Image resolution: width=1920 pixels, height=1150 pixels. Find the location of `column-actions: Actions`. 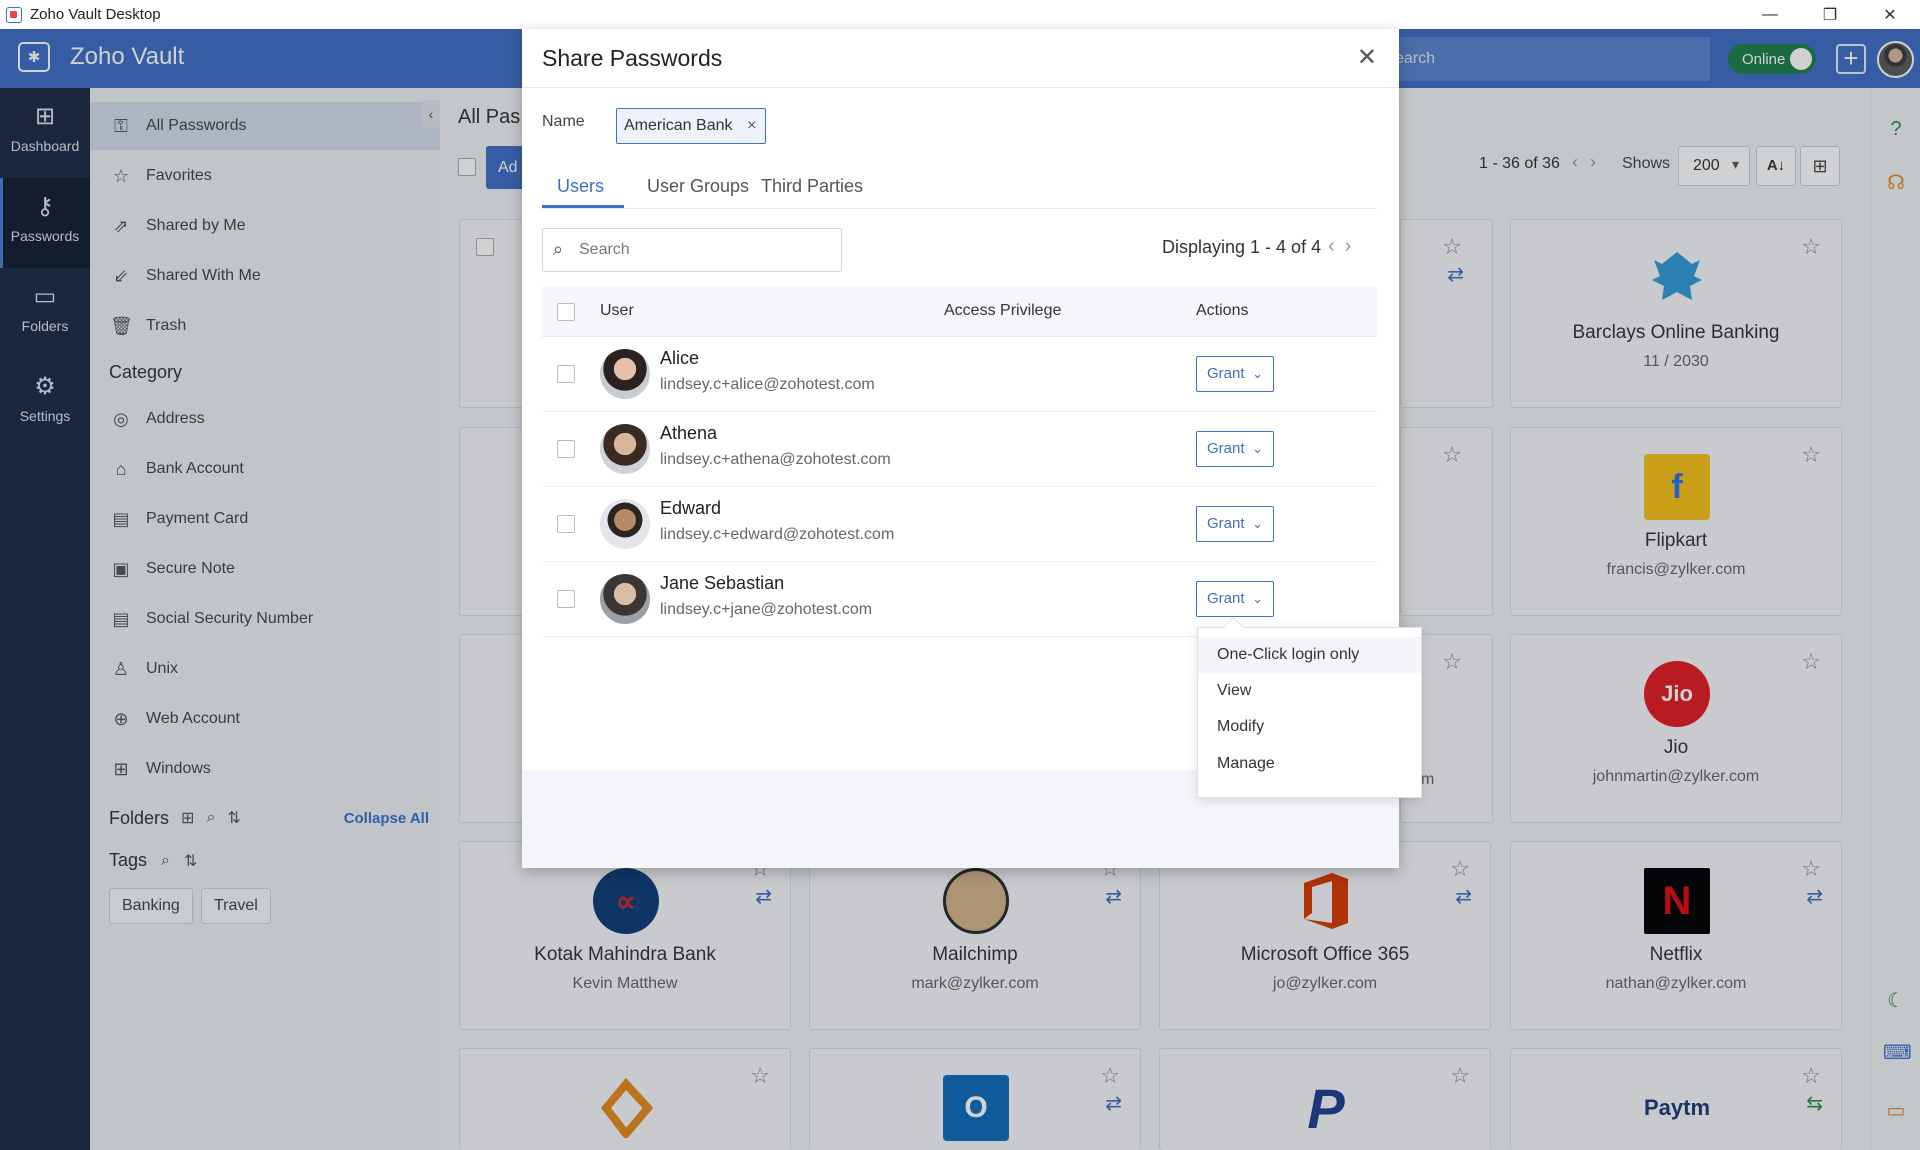

column-actions: Actions is located at coordinates (1222, 310).